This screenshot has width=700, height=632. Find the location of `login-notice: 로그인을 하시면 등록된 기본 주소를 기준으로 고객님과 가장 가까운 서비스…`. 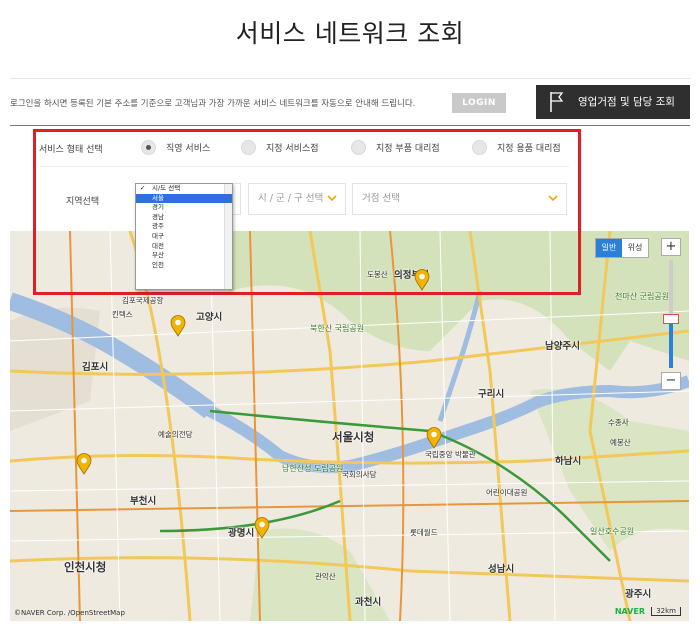

login-notice: 로그인을 하시면 등록된 기본 주소를 기준으로 고객님과 가장 가까운 서비스… is located at coordinates (213, 104).